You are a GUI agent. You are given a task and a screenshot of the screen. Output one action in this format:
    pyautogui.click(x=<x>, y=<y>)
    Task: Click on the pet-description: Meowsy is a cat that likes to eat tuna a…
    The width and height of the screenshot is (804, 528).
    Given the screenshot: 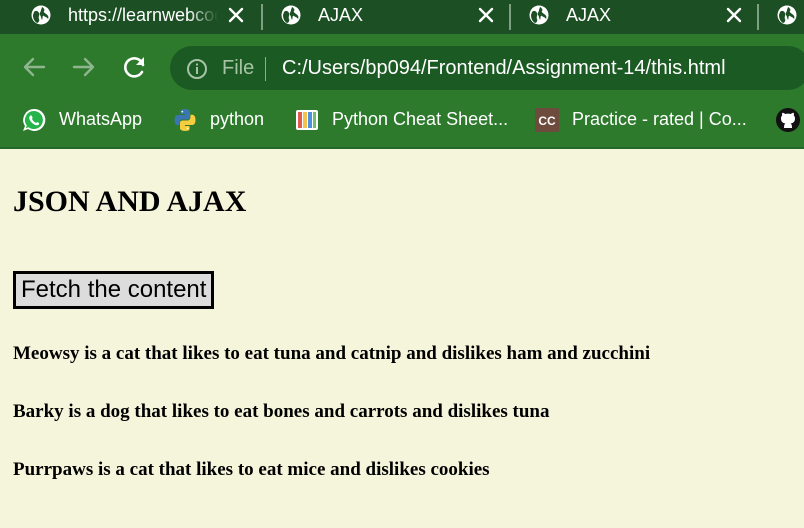 What is the action you would take?
    pyautogui.click(x=332, y=353)
    